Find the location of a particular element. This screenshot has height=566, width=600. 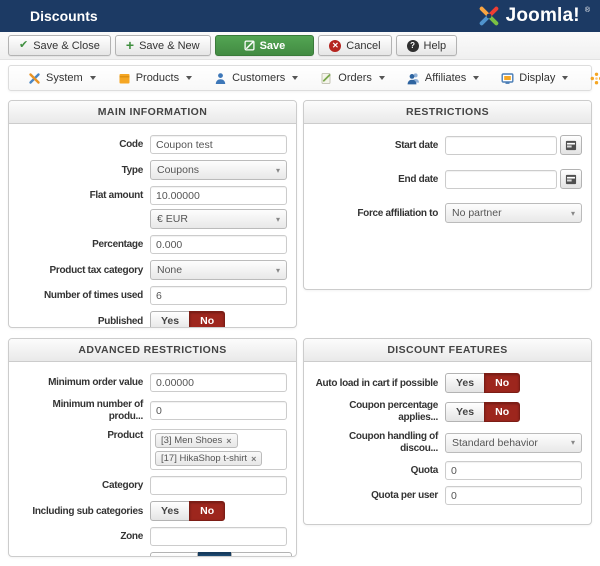

category-label: Category is located at coordinates (122, 485).